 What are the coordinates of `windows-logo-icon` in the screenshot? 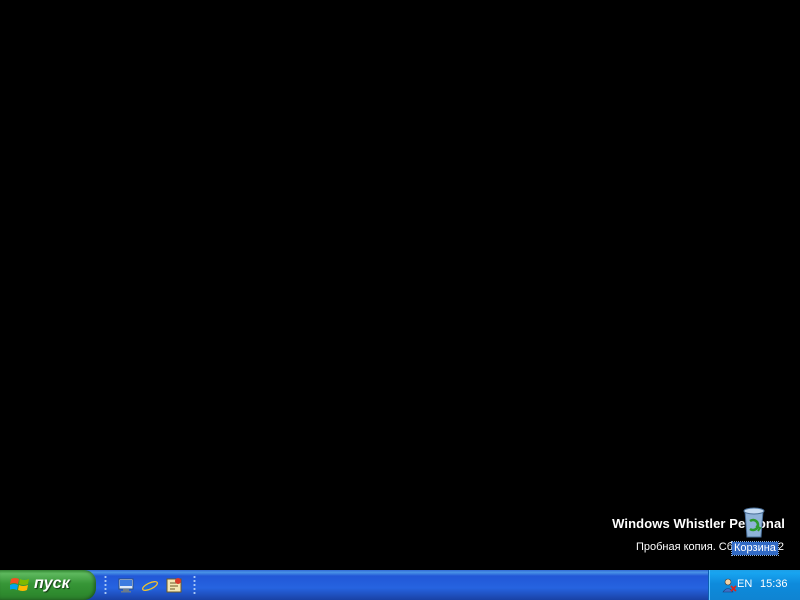 It's located at (19, 584).